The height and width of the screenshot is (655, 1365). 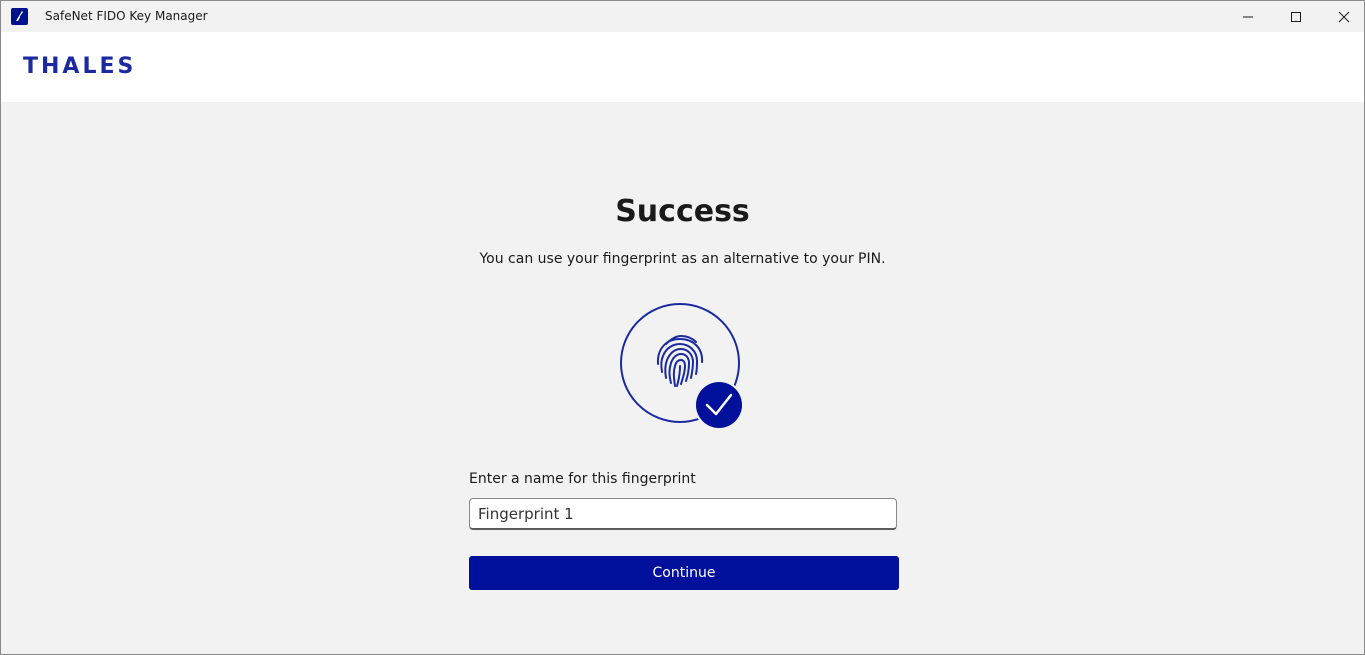 What do you see at coordinates (682, 16) in the screenshot?
I see `title-bar: SafeNet FIDO Key Manager` at bounding box center [682, 16].